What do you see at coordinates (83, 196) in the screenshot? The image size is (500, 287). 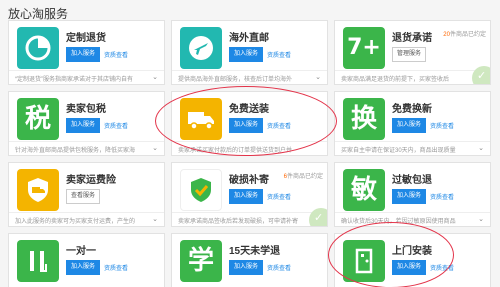 I see `view-service-button: 查看服务` at bounding box center [83, 196].